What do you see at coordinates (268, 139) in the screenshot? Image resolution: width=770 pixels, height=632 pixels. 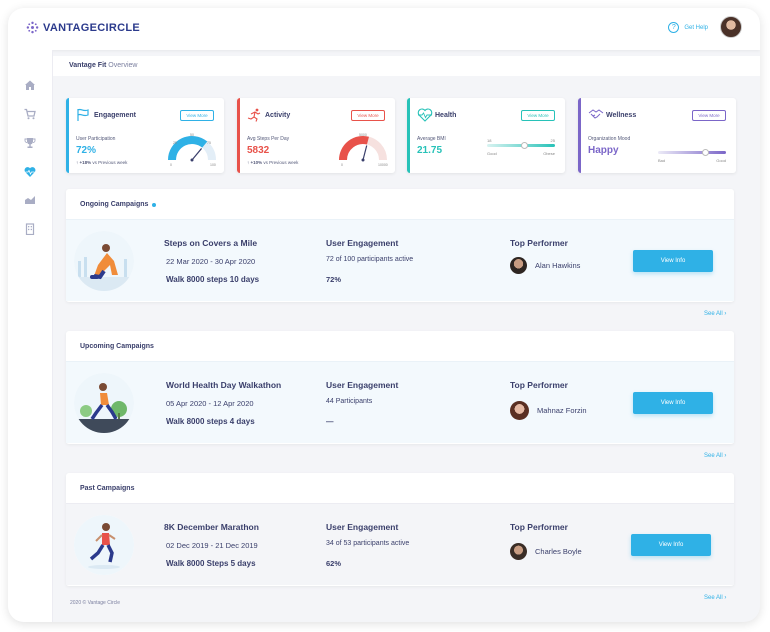 I see `kpi-label: Avg Steps Per Day` at bounding box center [268, 139].